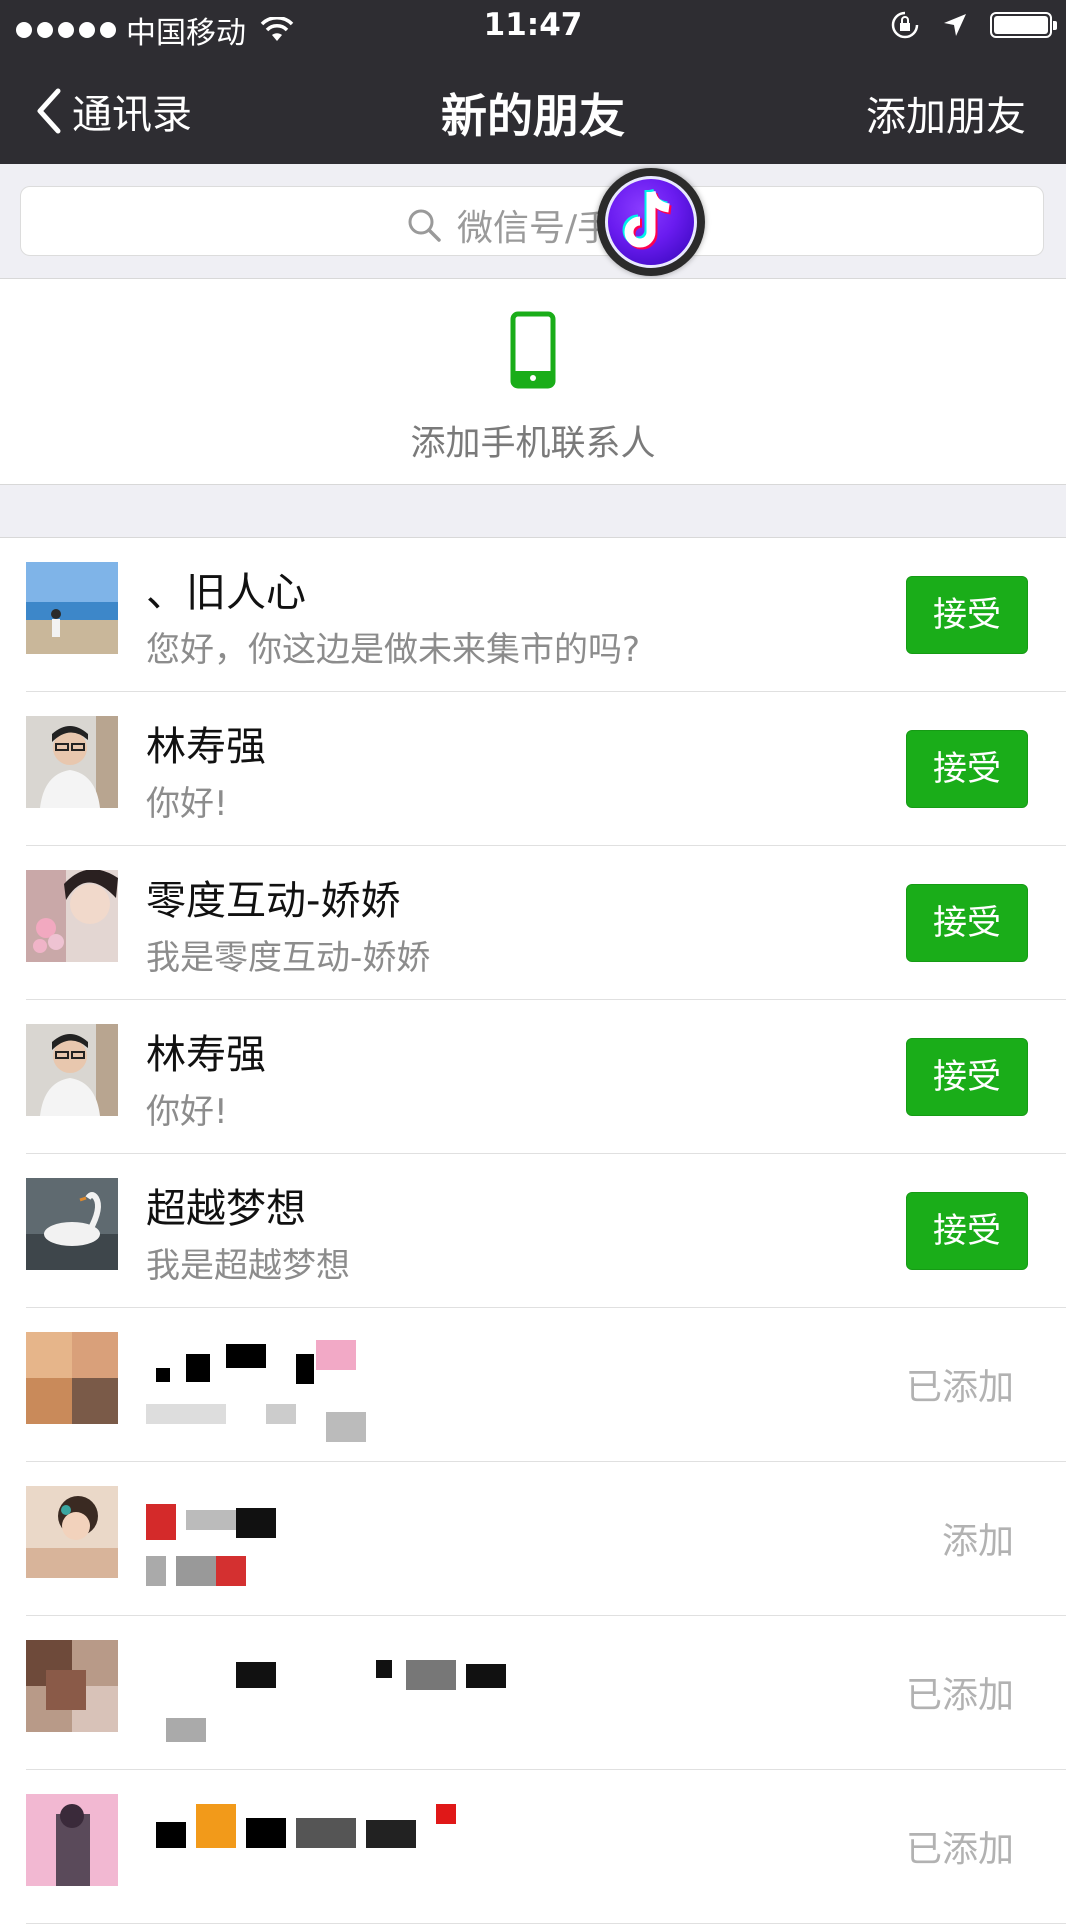 Image resolution: width=1066 pixels, height=1924 pixels. Describe the element at coordinates (533, 26) in the screenshot. I see `status-bar: 中国移动 11:47` at that location.